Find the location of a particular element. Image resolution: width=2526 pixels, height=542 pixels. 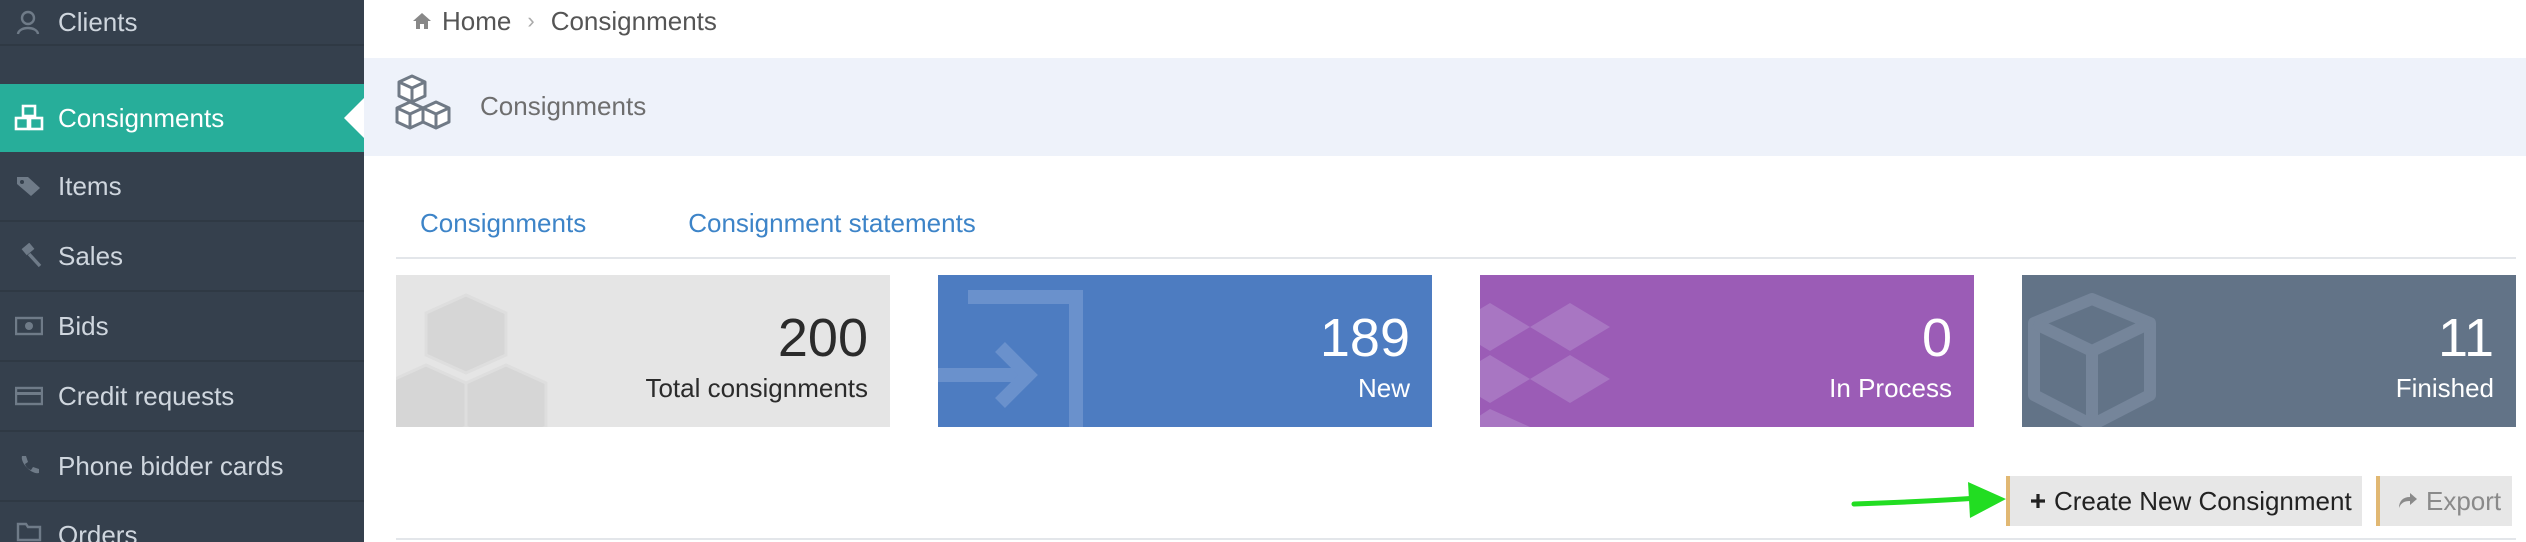

sidebar-item-label: Bids is located at coordinates (83, 325).